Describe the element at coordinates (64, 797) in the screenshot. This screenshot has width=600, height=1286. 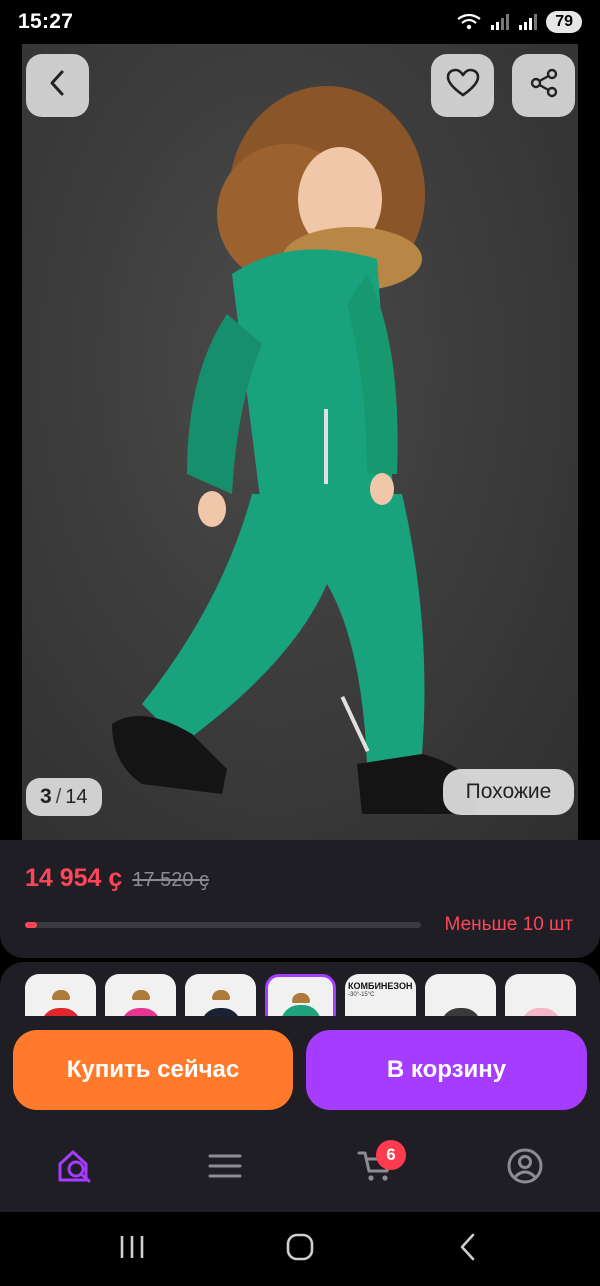
I see `image-counter: 3 / 14` at that location.